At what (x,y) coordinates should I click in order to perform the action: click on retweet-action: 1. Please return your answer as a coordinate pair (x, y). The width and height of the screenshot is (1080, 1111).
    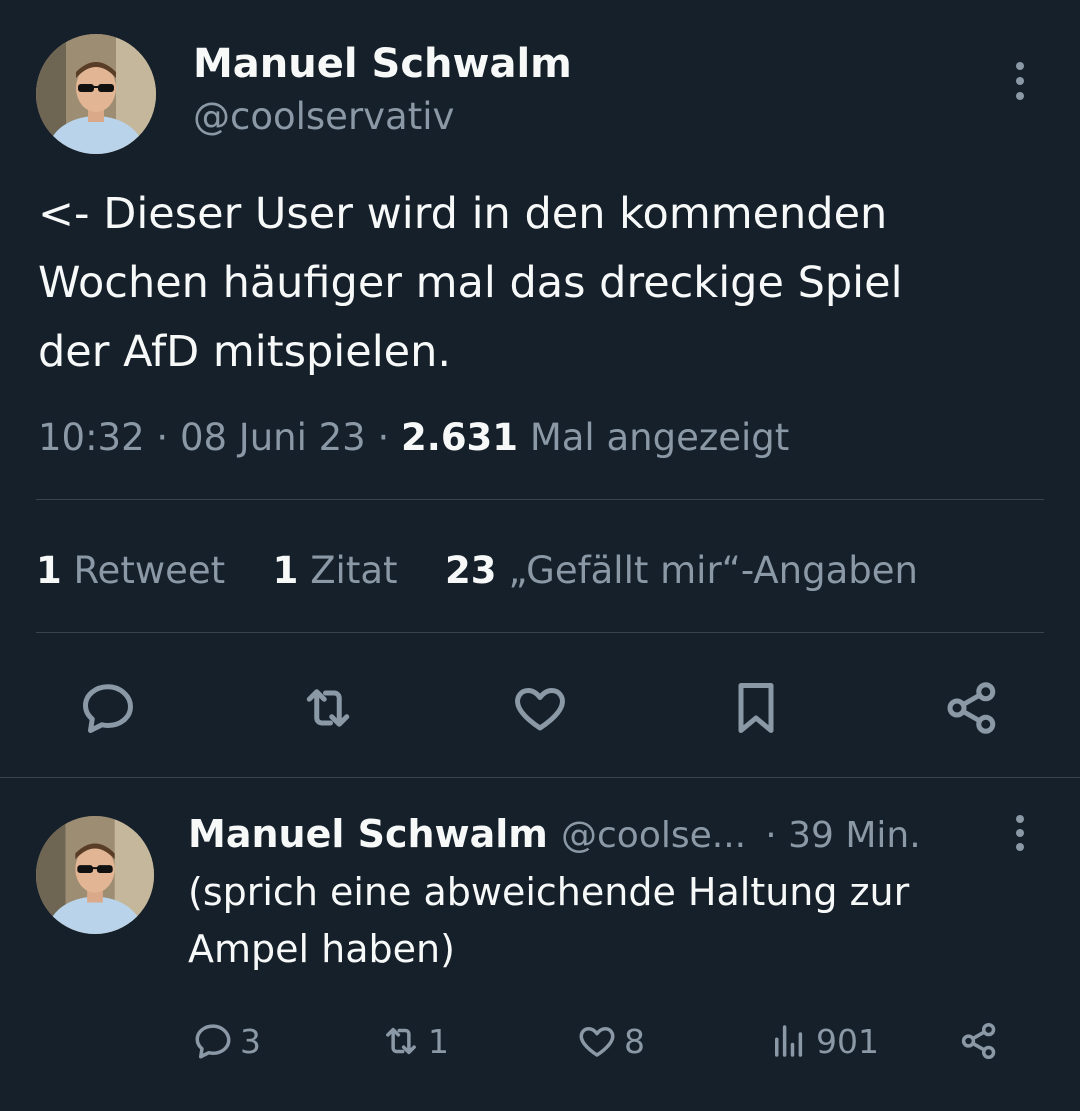
    Looking at the image, I should click on (414, 1041).